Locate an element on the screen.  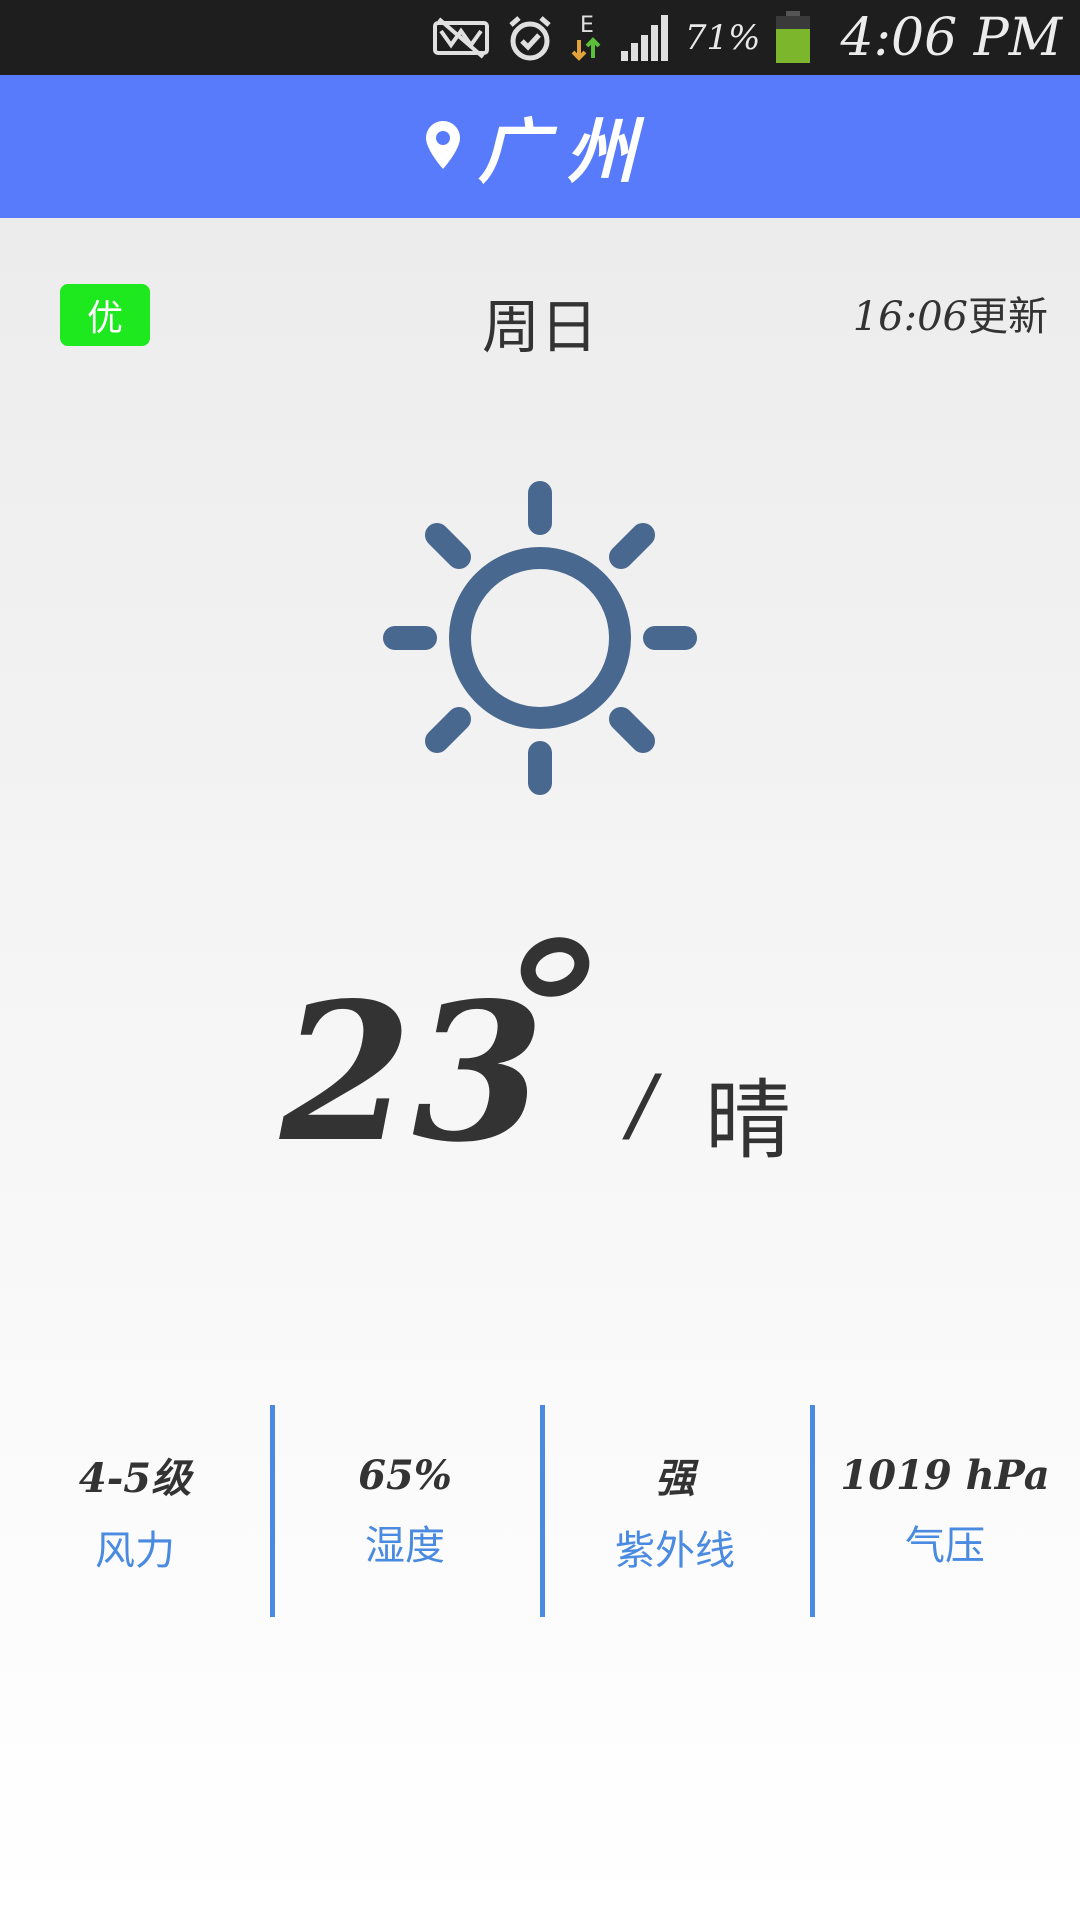
app-header: 广州 is located at coordinates (540, 146).